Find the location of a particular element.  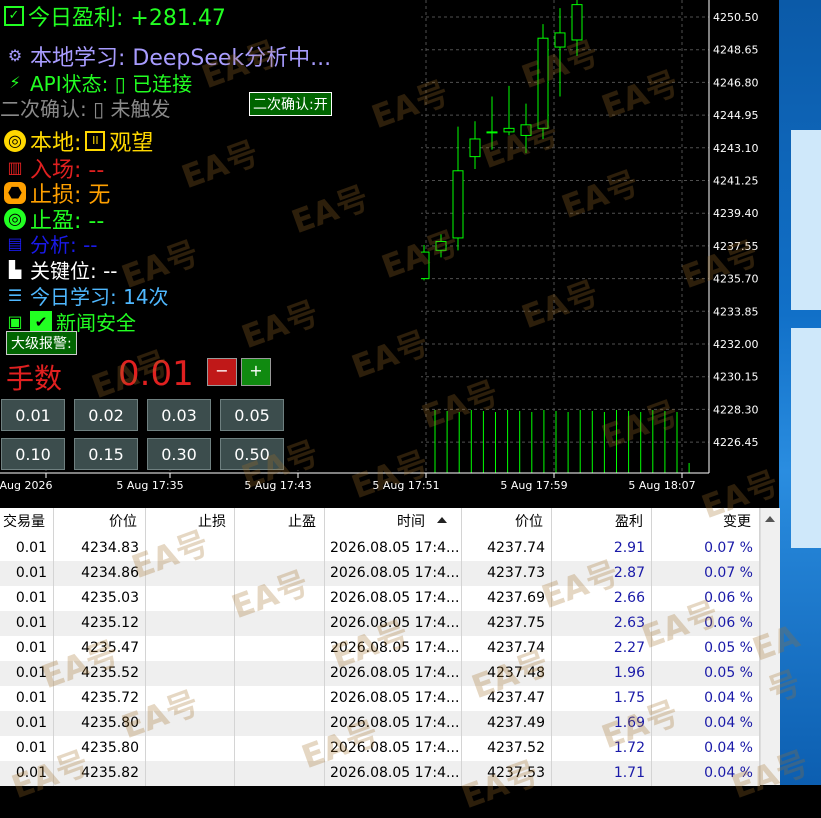

lot-button-0.01: 0.01 is located at coordinates (33, 415).